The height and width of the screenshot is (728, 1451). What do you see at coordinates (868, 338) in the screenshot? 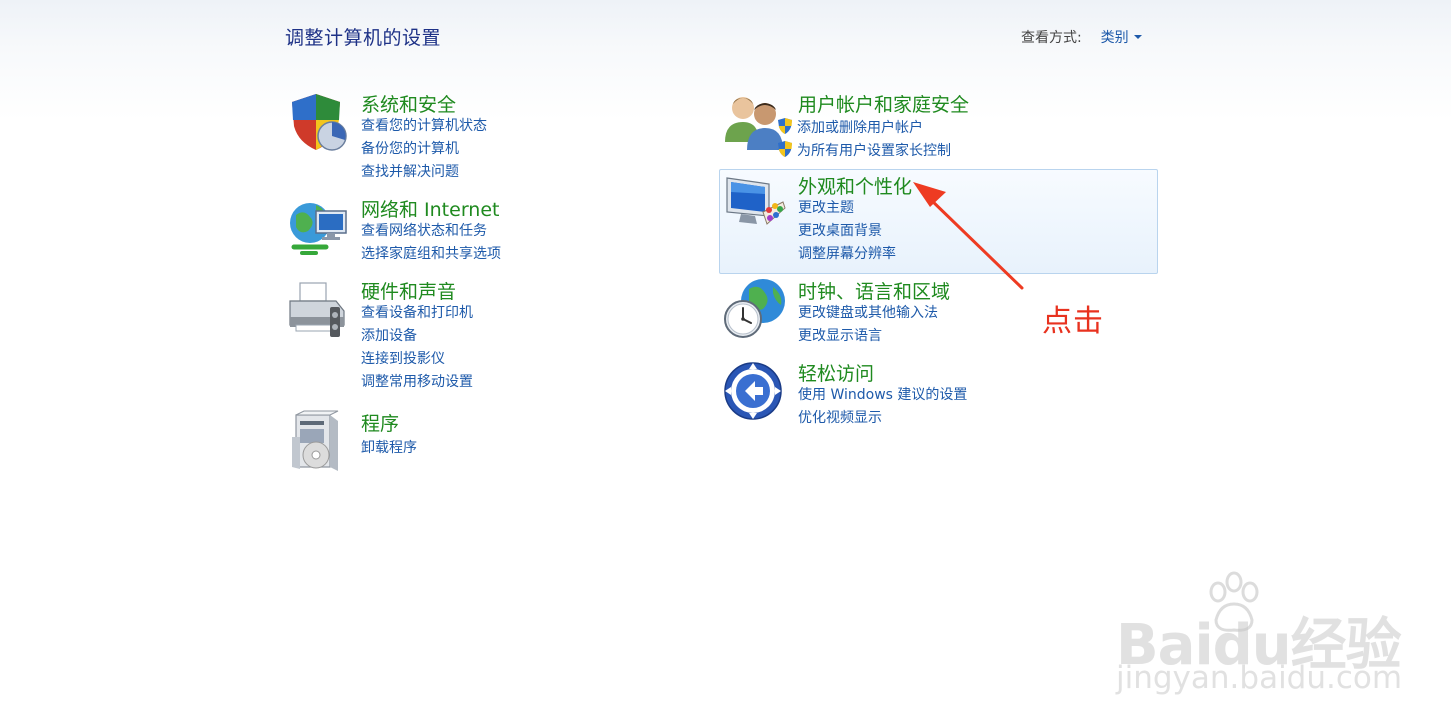
I see `link-change-display-language: 更改显示语言` at bounding box center [868, 338].